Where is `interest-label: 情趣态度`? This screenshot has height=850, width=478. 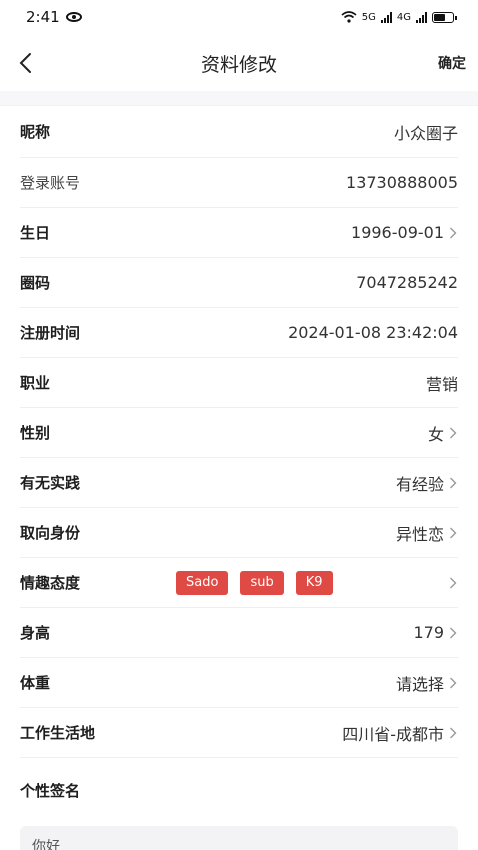 interest-label: 情趣态度 is located at coordinates (50, 583).